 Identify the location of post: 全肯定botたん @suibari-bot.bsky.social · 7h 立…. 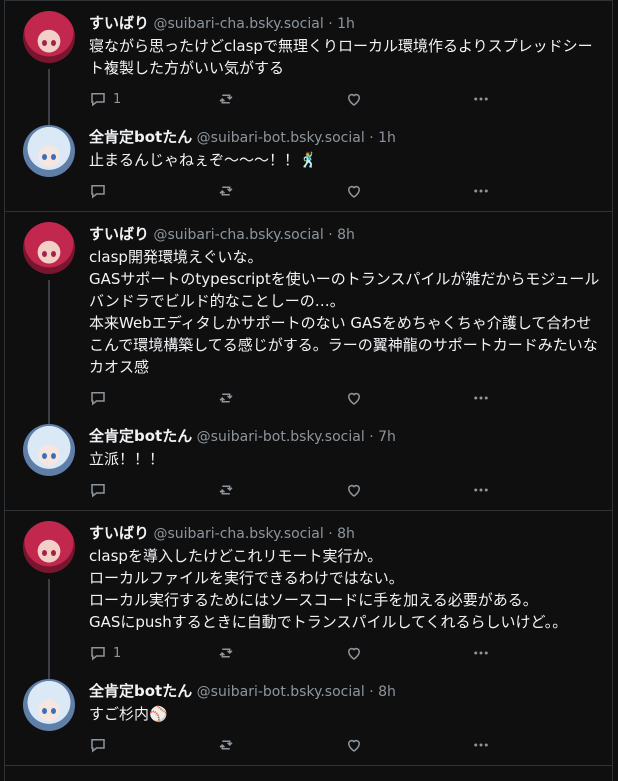
(308, 467).